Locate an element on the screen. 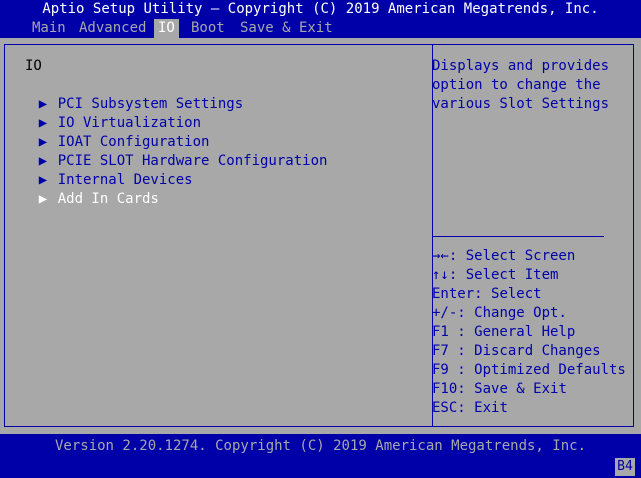 Image resolution: width=641 pixels, height=478 pixels. key-row-enter: Enter: Select is located at coordinates (529, 294).